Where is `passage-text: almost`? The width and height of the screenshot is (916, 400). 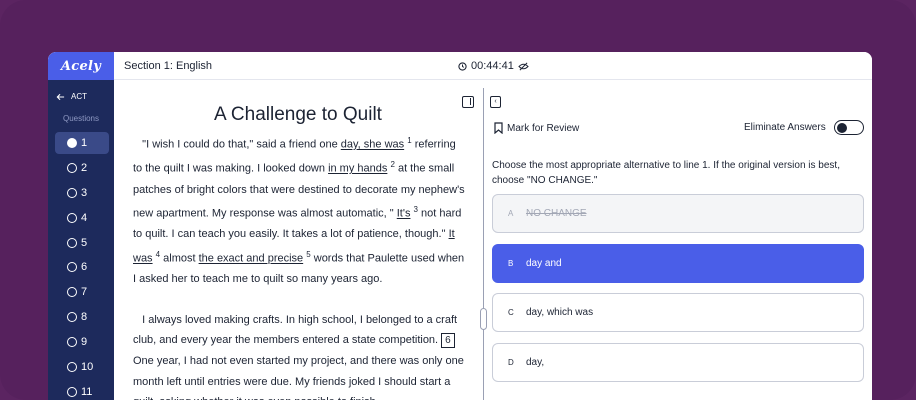 passage-text: almost is located at coordinates (179, 258).